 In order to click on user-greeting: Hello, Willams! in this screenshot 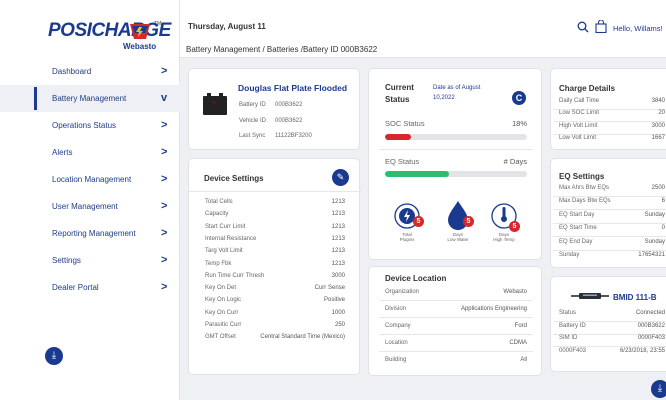, I will do `click(638, 28)`.